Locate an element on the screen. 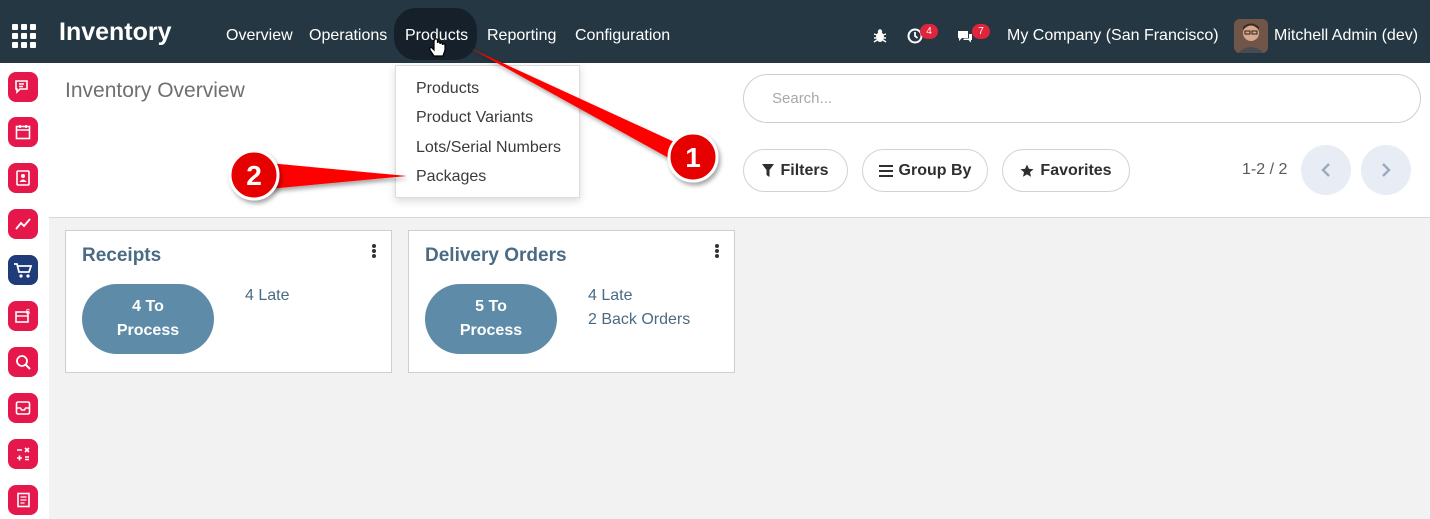 The height and width of the screenshot is (519, 1430). to-process-count: 5 To is located at coordinates (491, 306).